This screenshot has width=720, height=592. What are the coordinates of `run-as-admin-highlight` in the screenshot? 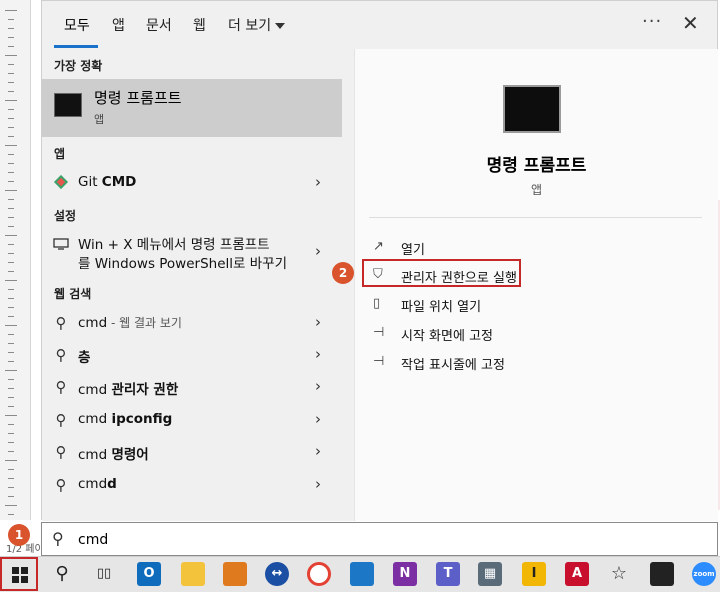 It's located at (441, 273).